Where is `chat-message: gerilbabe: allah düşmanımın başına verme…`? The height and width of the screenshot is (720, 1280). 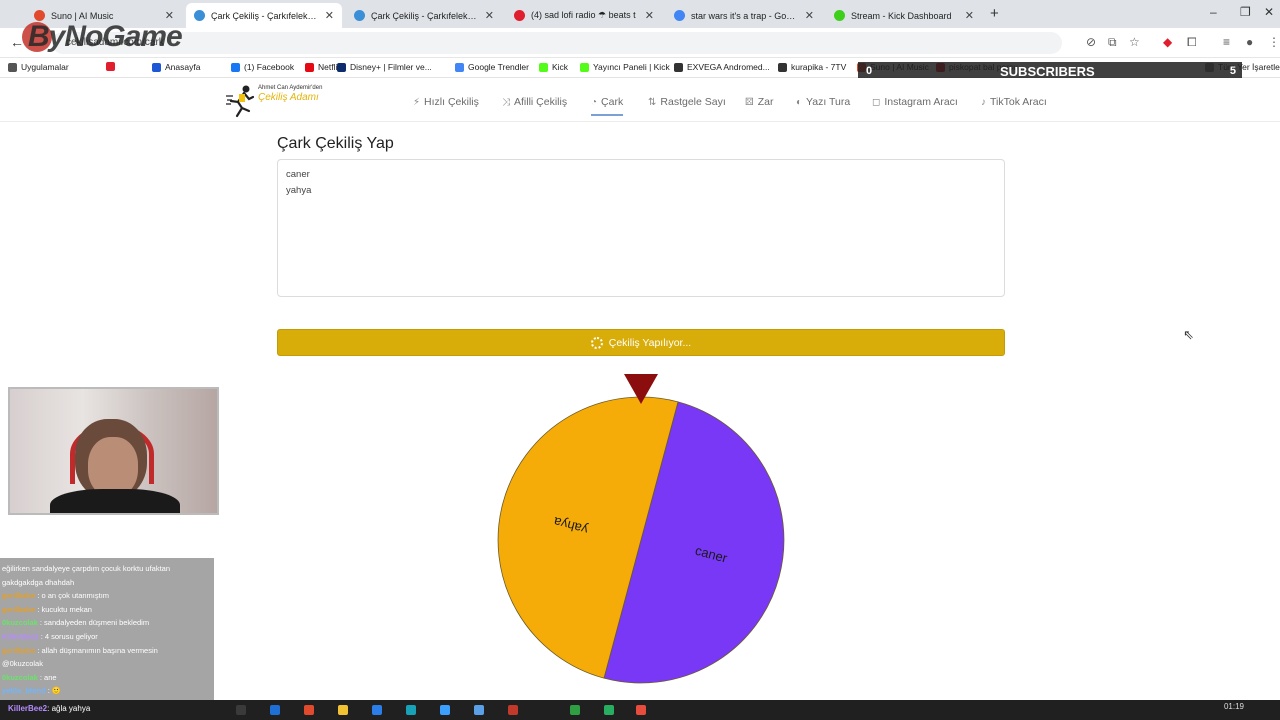 chat-message: gerilbabe: allah düşmanımın başına verme… is located at coordinates (107, 651).